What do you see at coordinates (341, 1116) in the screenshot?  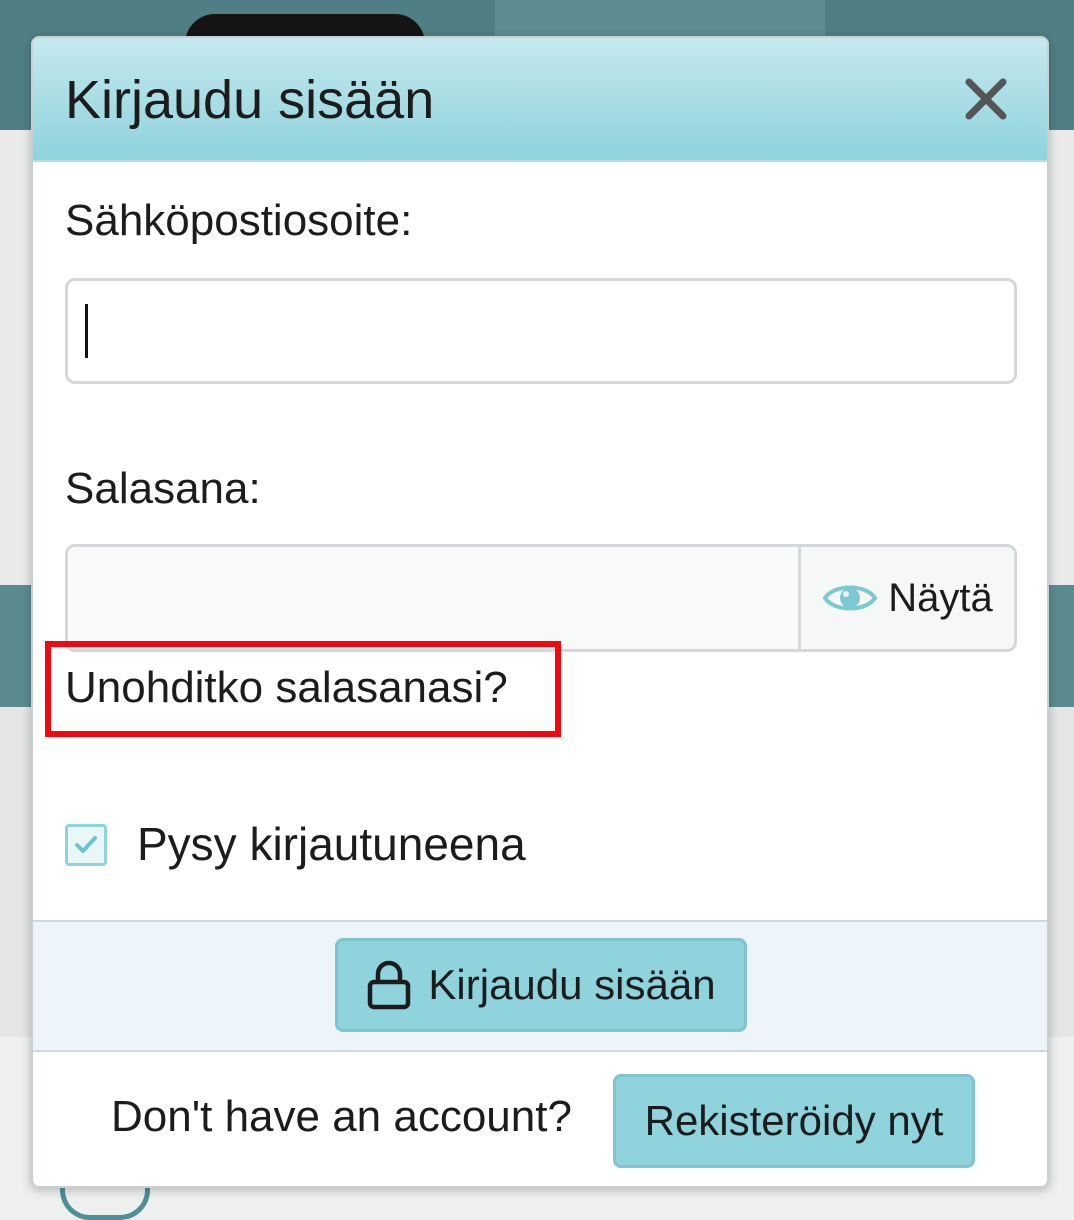 I see `no-account-text: Don't have an account?` at bounding box center [341, 1116].